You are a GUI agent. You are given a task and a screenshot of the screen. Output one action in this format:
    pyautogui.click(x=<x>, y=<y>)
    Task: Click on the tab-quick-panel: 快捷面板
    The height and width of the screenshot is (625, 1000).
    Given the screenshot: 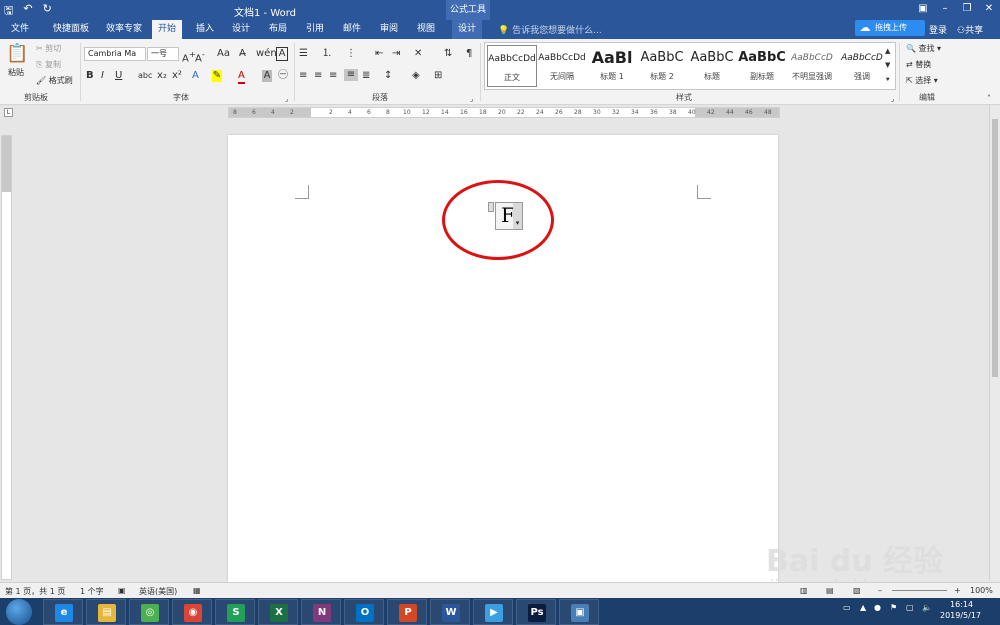 What is the action you would take?
    pyautogui.click(x=71, y=29)
    